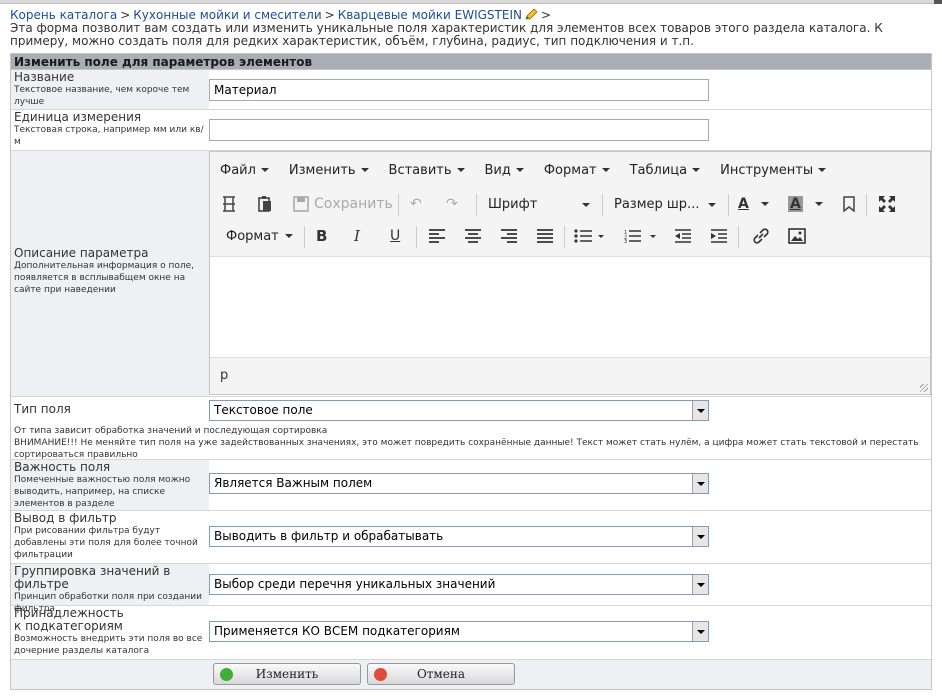 The height and width of the screenshot is (700, 942). Describe the element at coordinates (761, 236) in the screenshot. I see `link-icon` at that location.